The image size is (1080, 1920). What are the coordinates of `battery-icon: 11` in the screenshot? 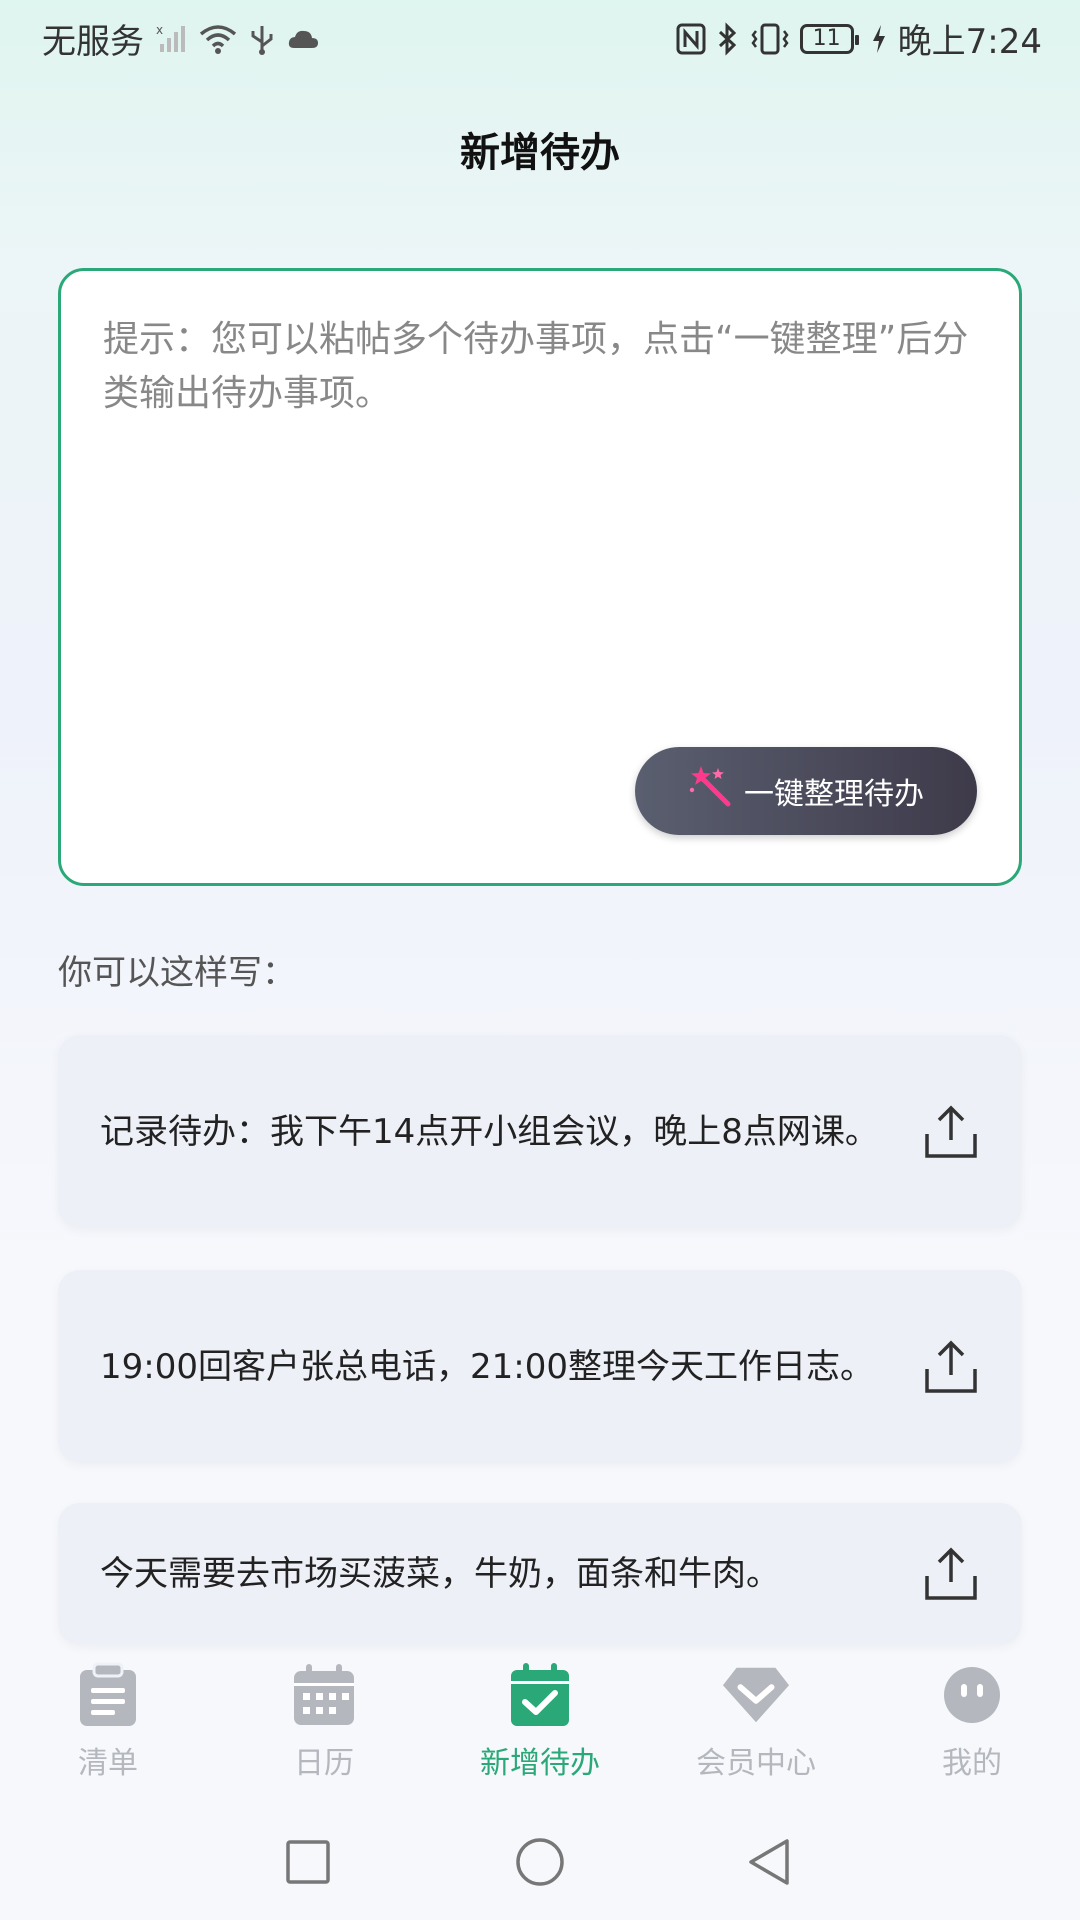 It's located at (829, 38).